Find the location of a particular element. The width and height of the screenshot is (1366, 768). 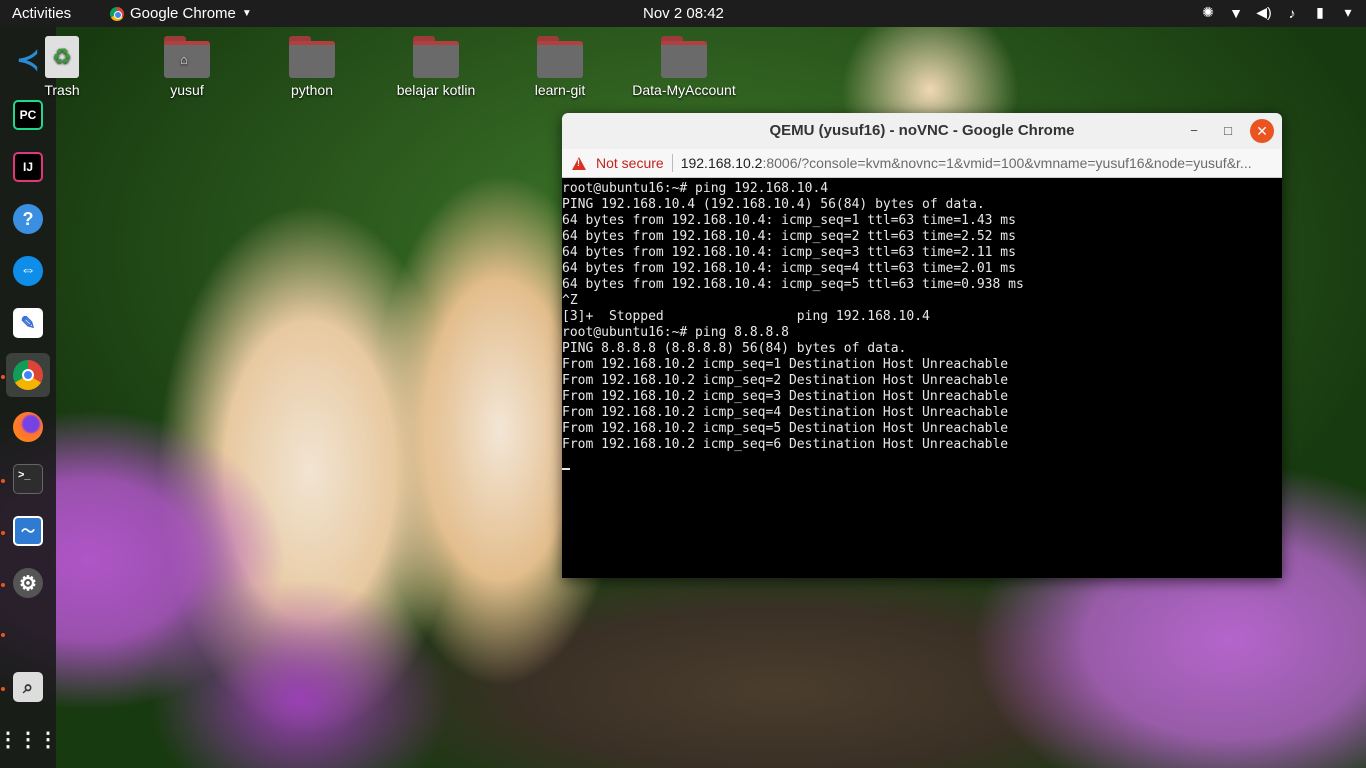

window-title: QEMU (yusuf16) - noVNC - Google Chrome is located at coordinates (922, 130).